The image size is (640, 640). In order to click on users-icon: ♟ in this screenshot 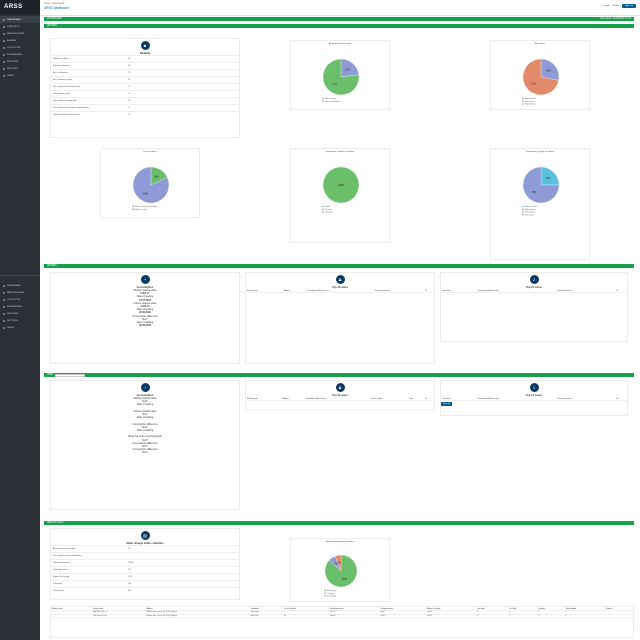, I will do `click(340, 279)`.